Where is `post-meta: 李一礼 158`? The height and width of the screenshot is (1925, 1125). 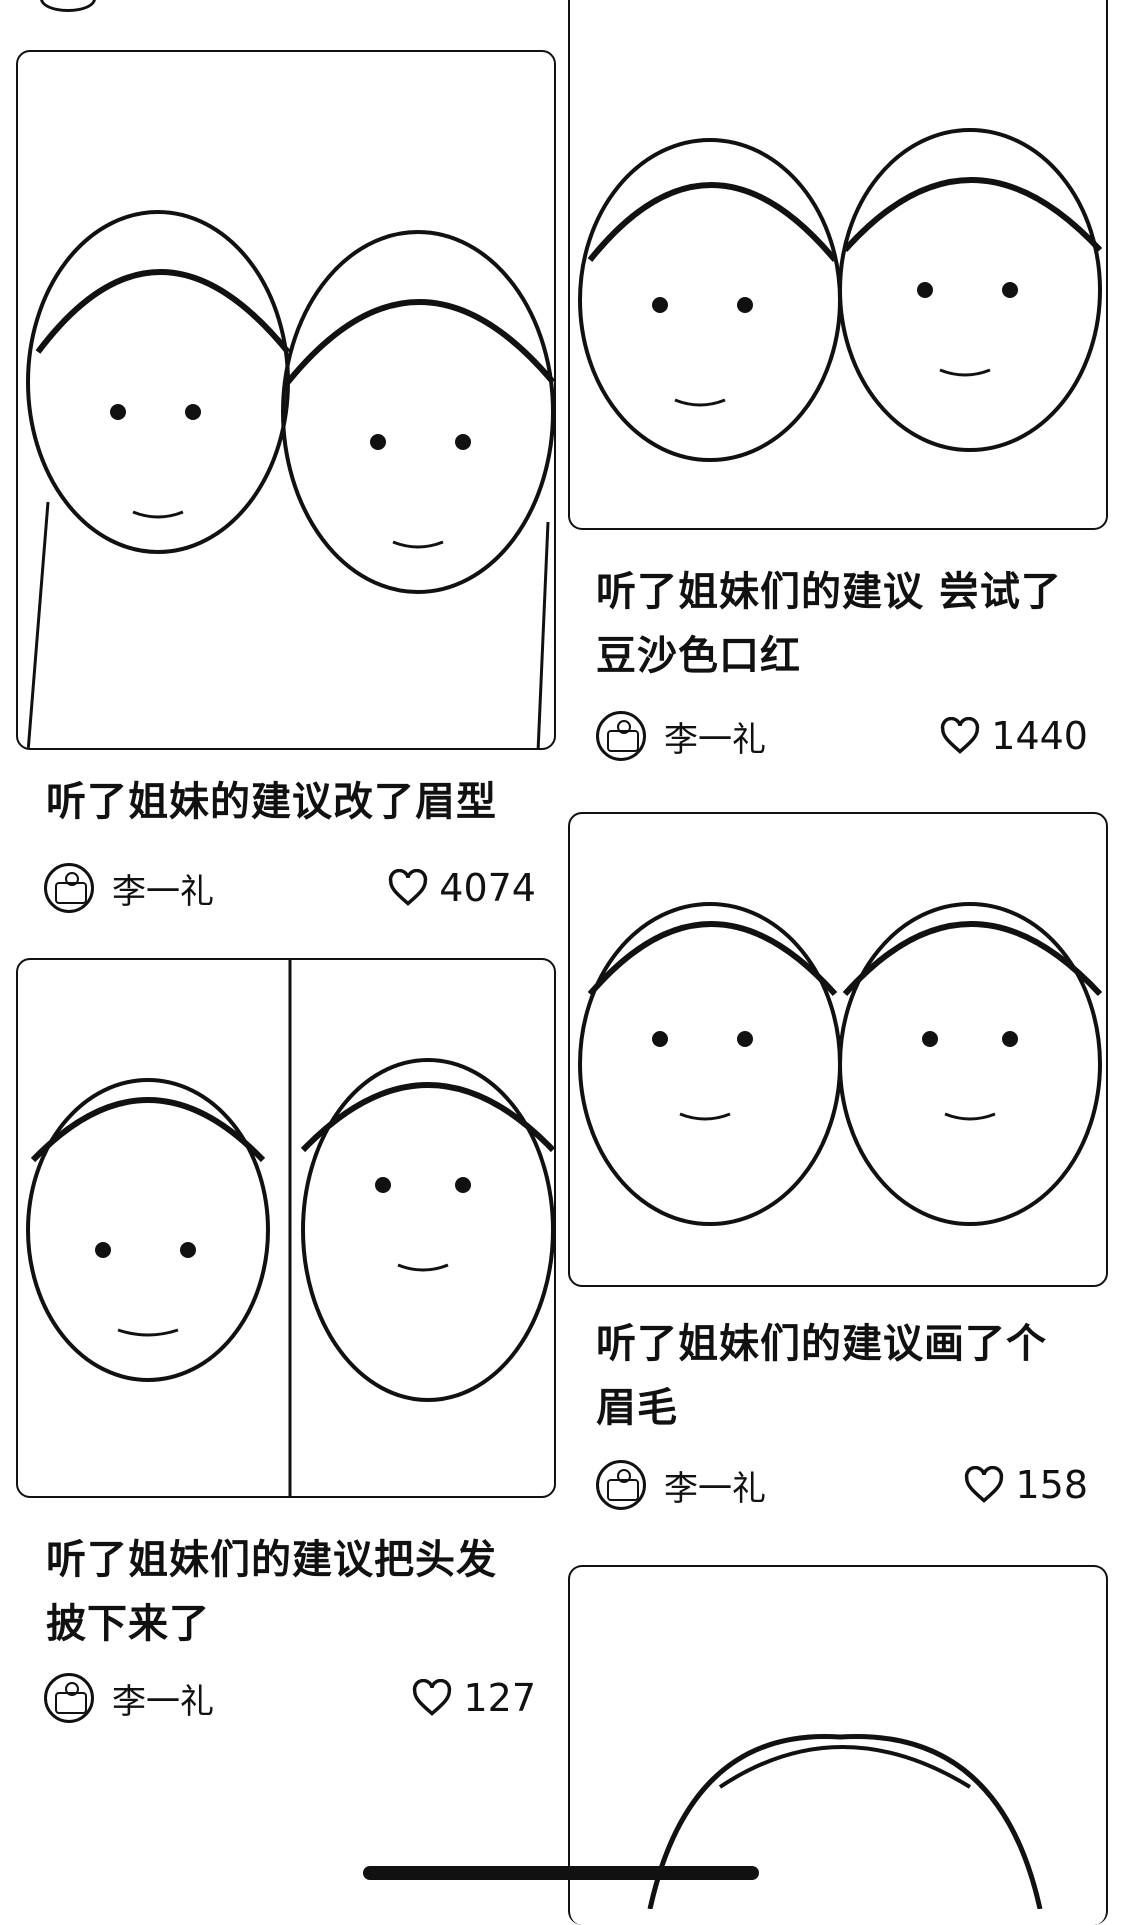 post-meta: 李一礼 158 is located at coordinates (842, 1485).